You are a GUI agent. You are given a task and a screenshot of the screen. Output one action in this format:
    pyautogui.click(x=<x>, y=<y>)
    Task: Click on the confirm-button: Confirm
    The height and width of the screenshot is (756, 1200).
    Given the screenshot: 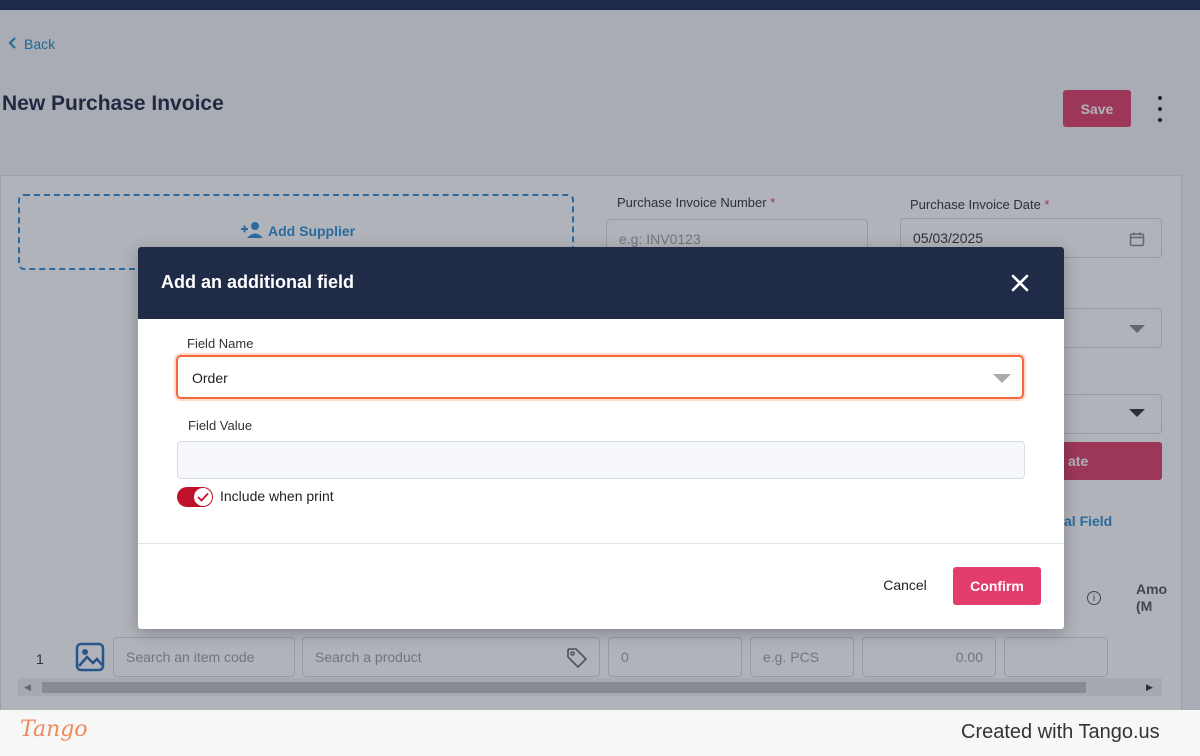 What is the action you would take?
    pyautogui.click(x=997, y=586)
    